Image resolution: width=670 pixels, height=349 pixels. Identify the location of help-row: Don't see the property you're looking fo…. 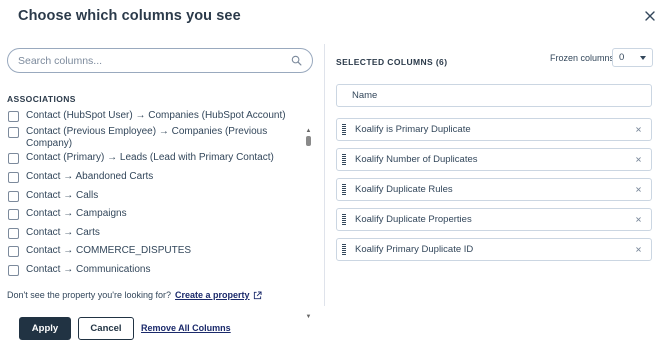
(134, 295).